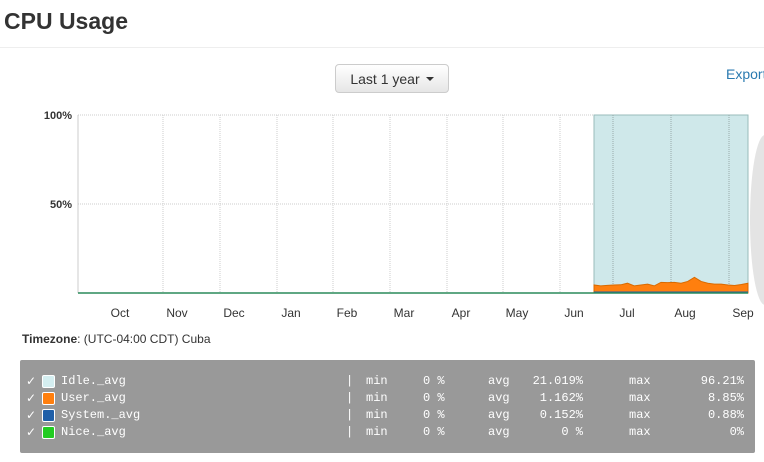 The height and width of the screenshot is (462, 764). Describe the element at coordinates (404, 313) in the screenshot. I see `x-tick-label: Mar` at that location.